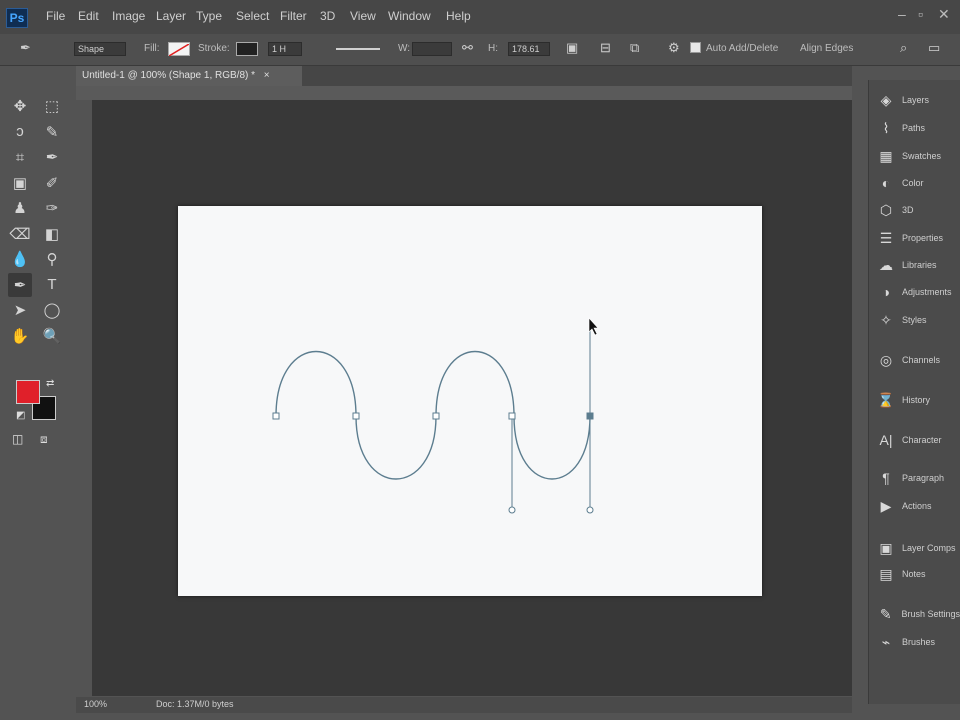 This screenshot has width=960, height=720. What do you see at coordinates (914, 574) in the screenshot?
I see `panel-label: Notes` at bounding box center [914, 574].